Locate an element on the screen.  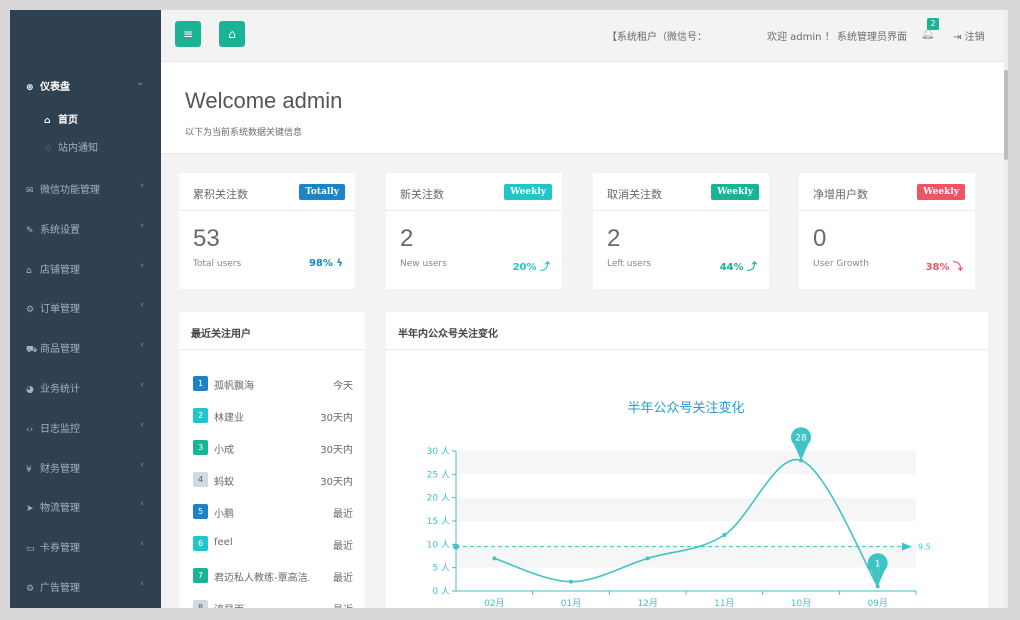
stat-card: 取消关注数 Weekly 2 Left users 44% ⤴ is located at coordinates (681, 231).